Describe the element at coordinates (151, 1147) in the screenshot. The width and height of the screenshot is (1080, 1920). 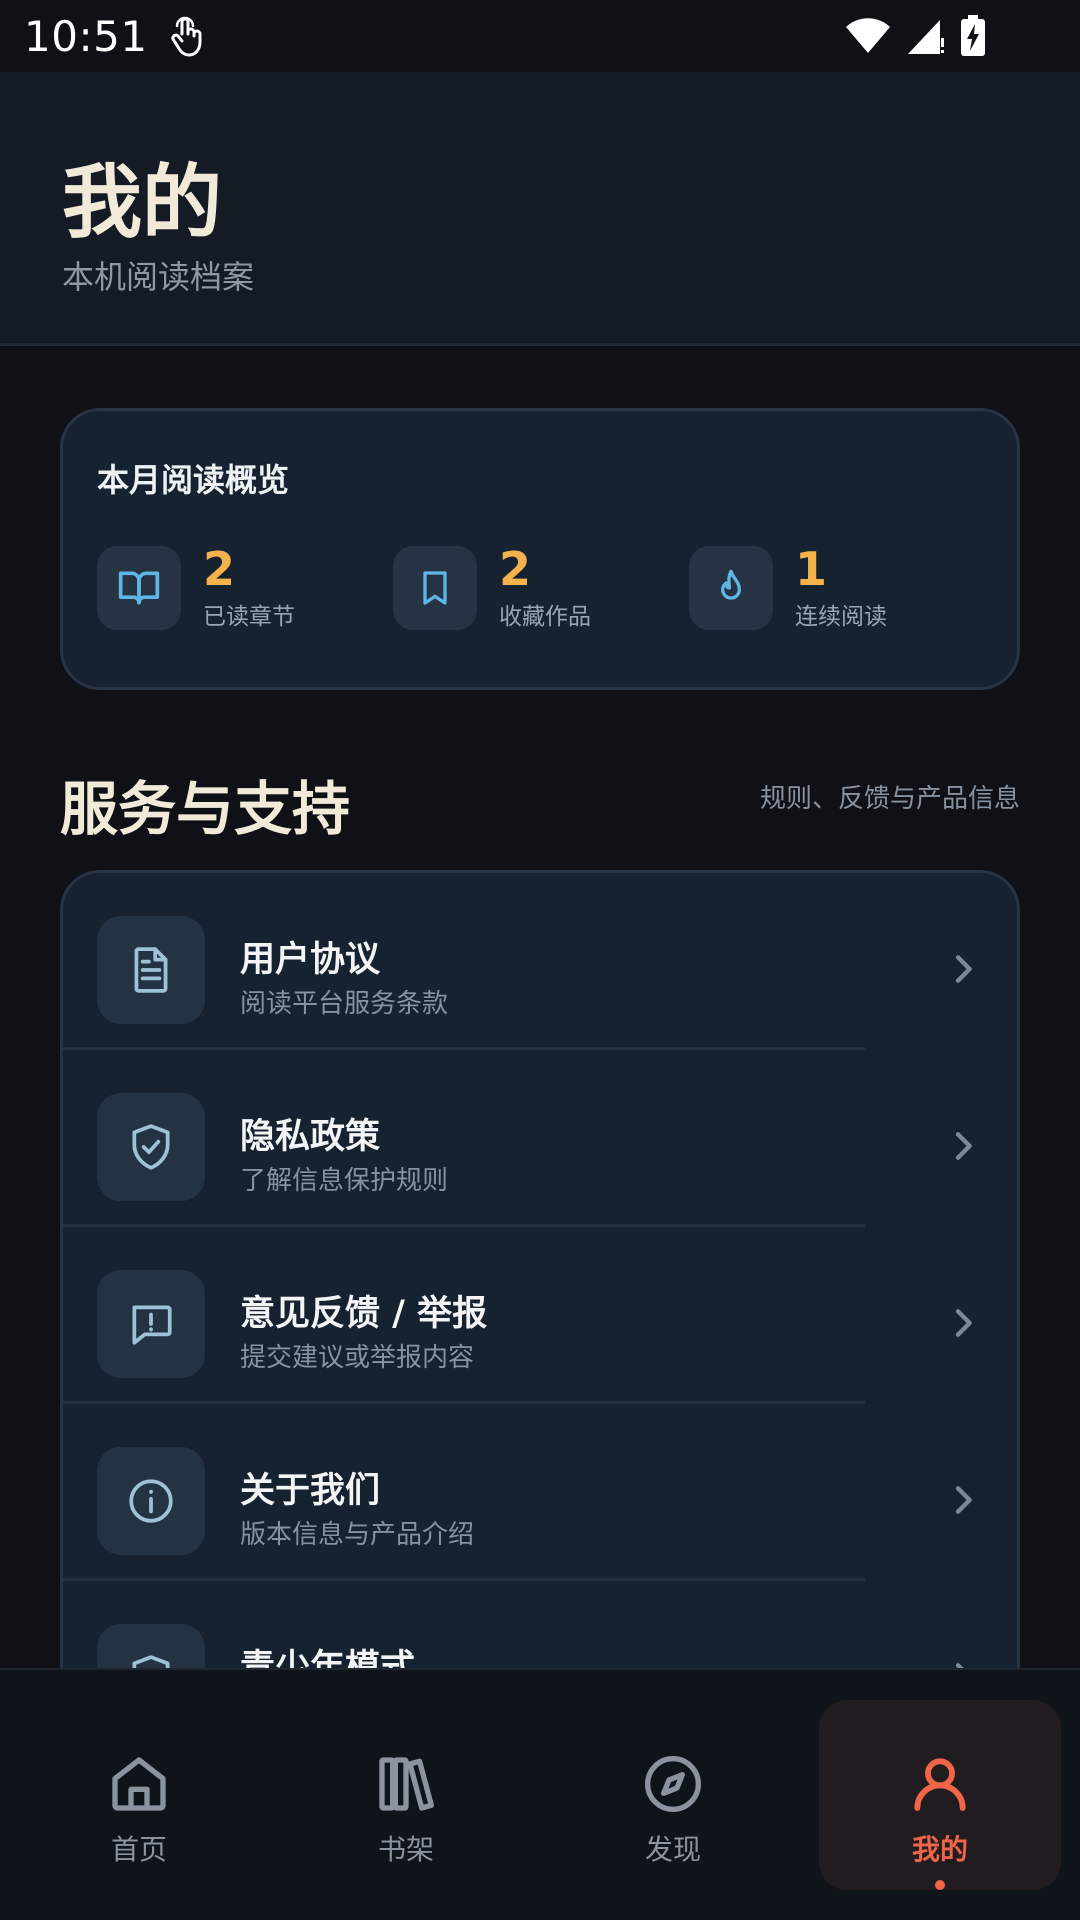
I see `shield-check-icon` at that location.